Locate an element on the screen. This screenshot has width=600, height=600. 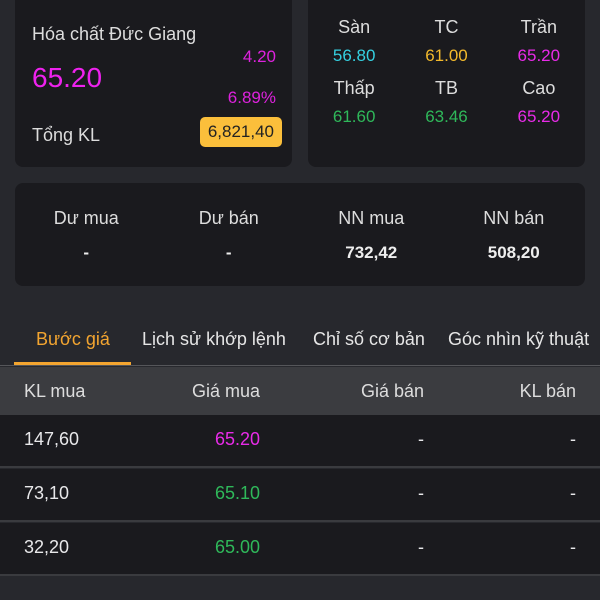
header-gia-mua: Giá mua is located at coordinates (225, 391).